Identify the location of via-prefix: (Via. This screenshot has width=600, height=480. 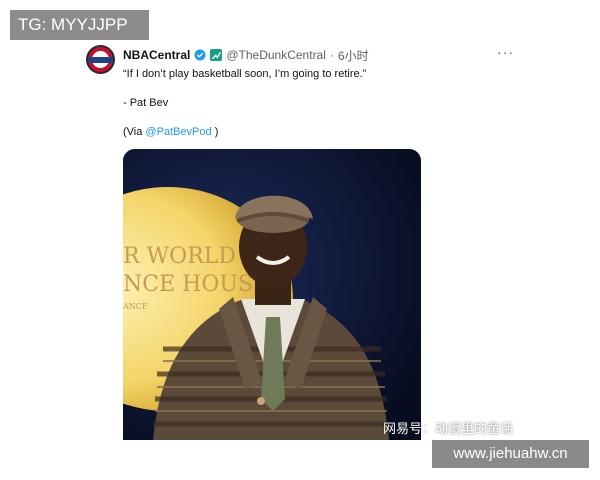
(134, 132).